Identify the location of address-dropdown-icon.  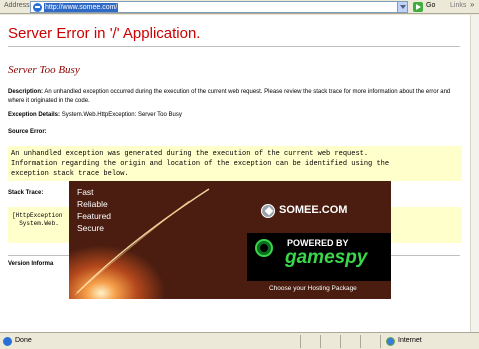
(402, 7).